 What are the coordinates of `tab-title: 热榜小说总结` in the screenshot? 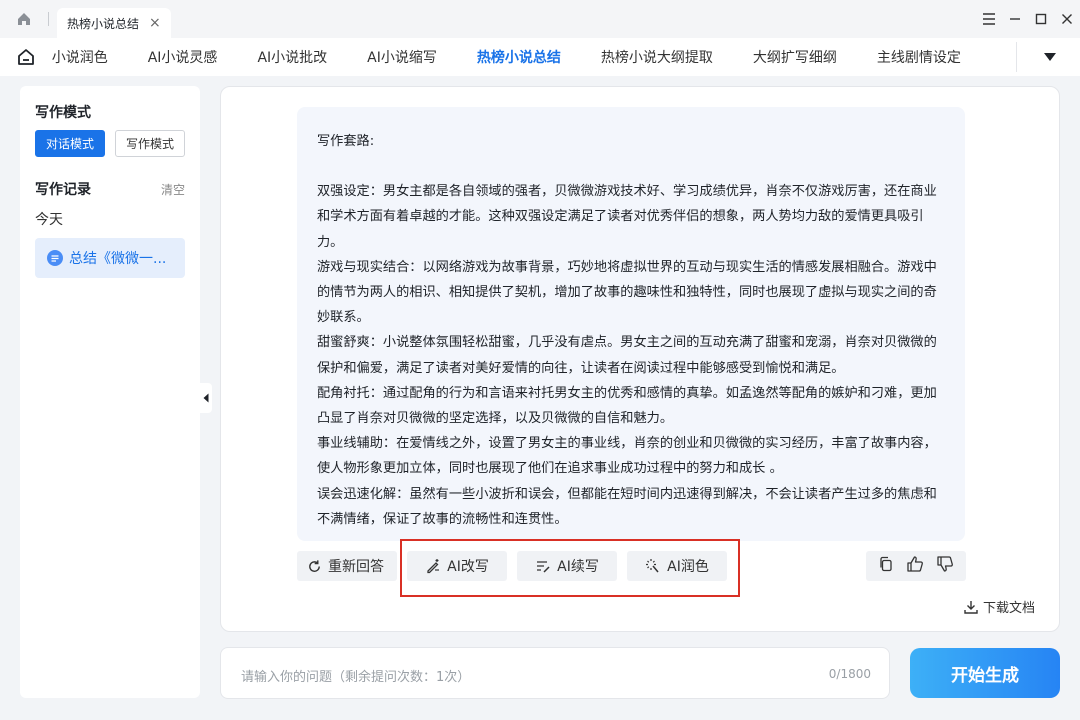 It's located at (103, 23).